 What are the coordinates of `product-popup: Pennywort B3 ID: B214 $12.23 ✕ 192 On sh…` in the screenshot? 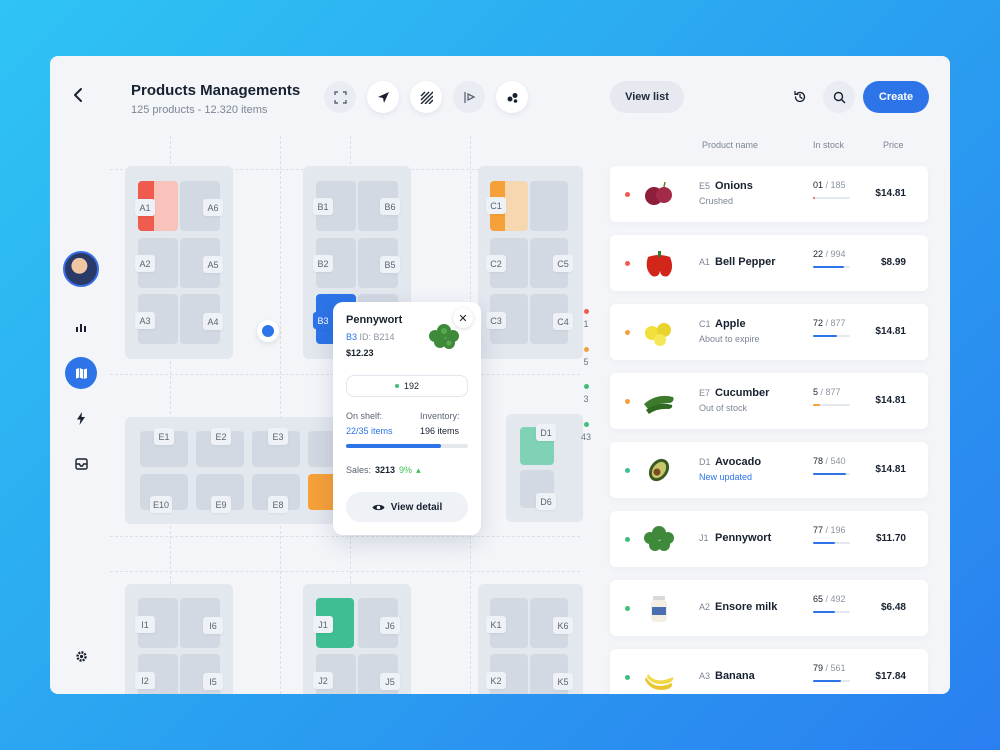 It's located at (407, 418).